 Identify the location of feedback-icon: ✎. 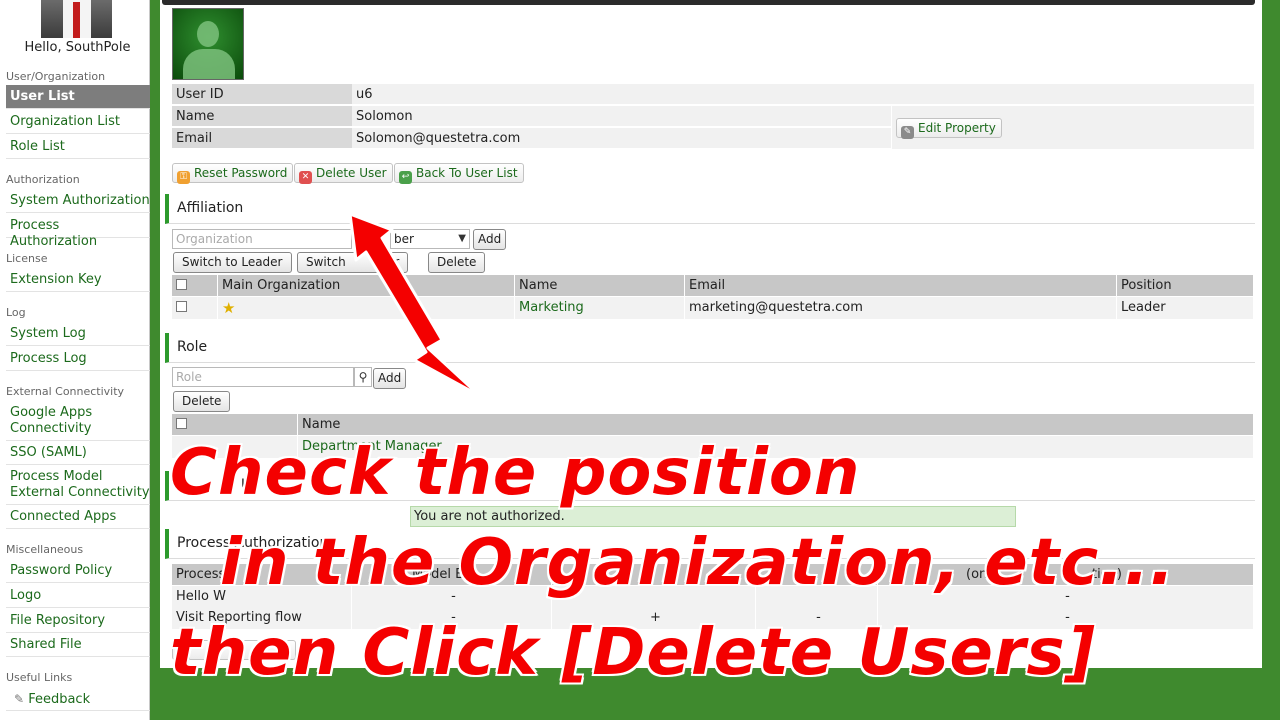
(19, 699).